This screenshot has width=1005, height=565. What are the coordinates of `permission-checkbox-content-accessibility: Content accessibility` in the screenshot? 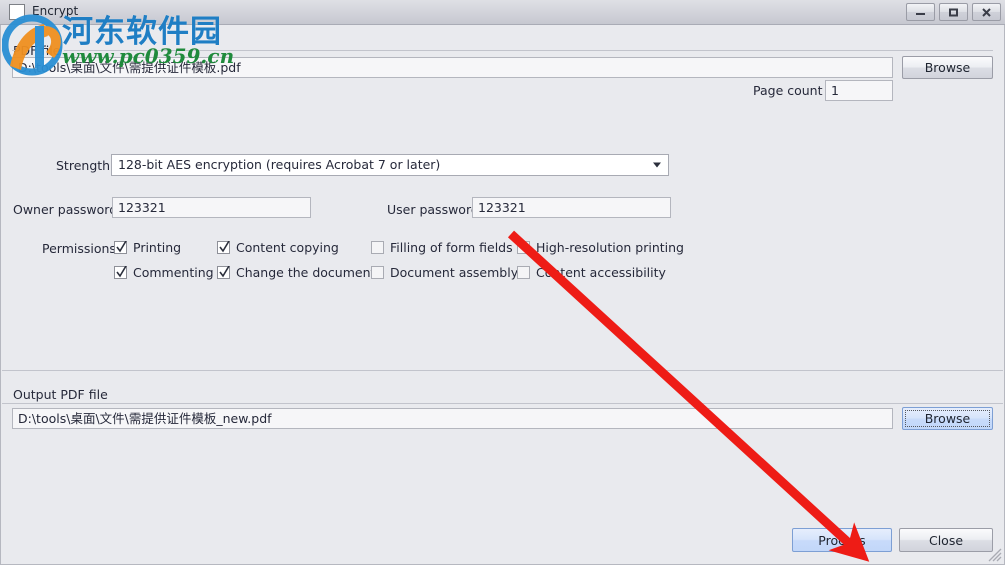 It's located at (591, 272).